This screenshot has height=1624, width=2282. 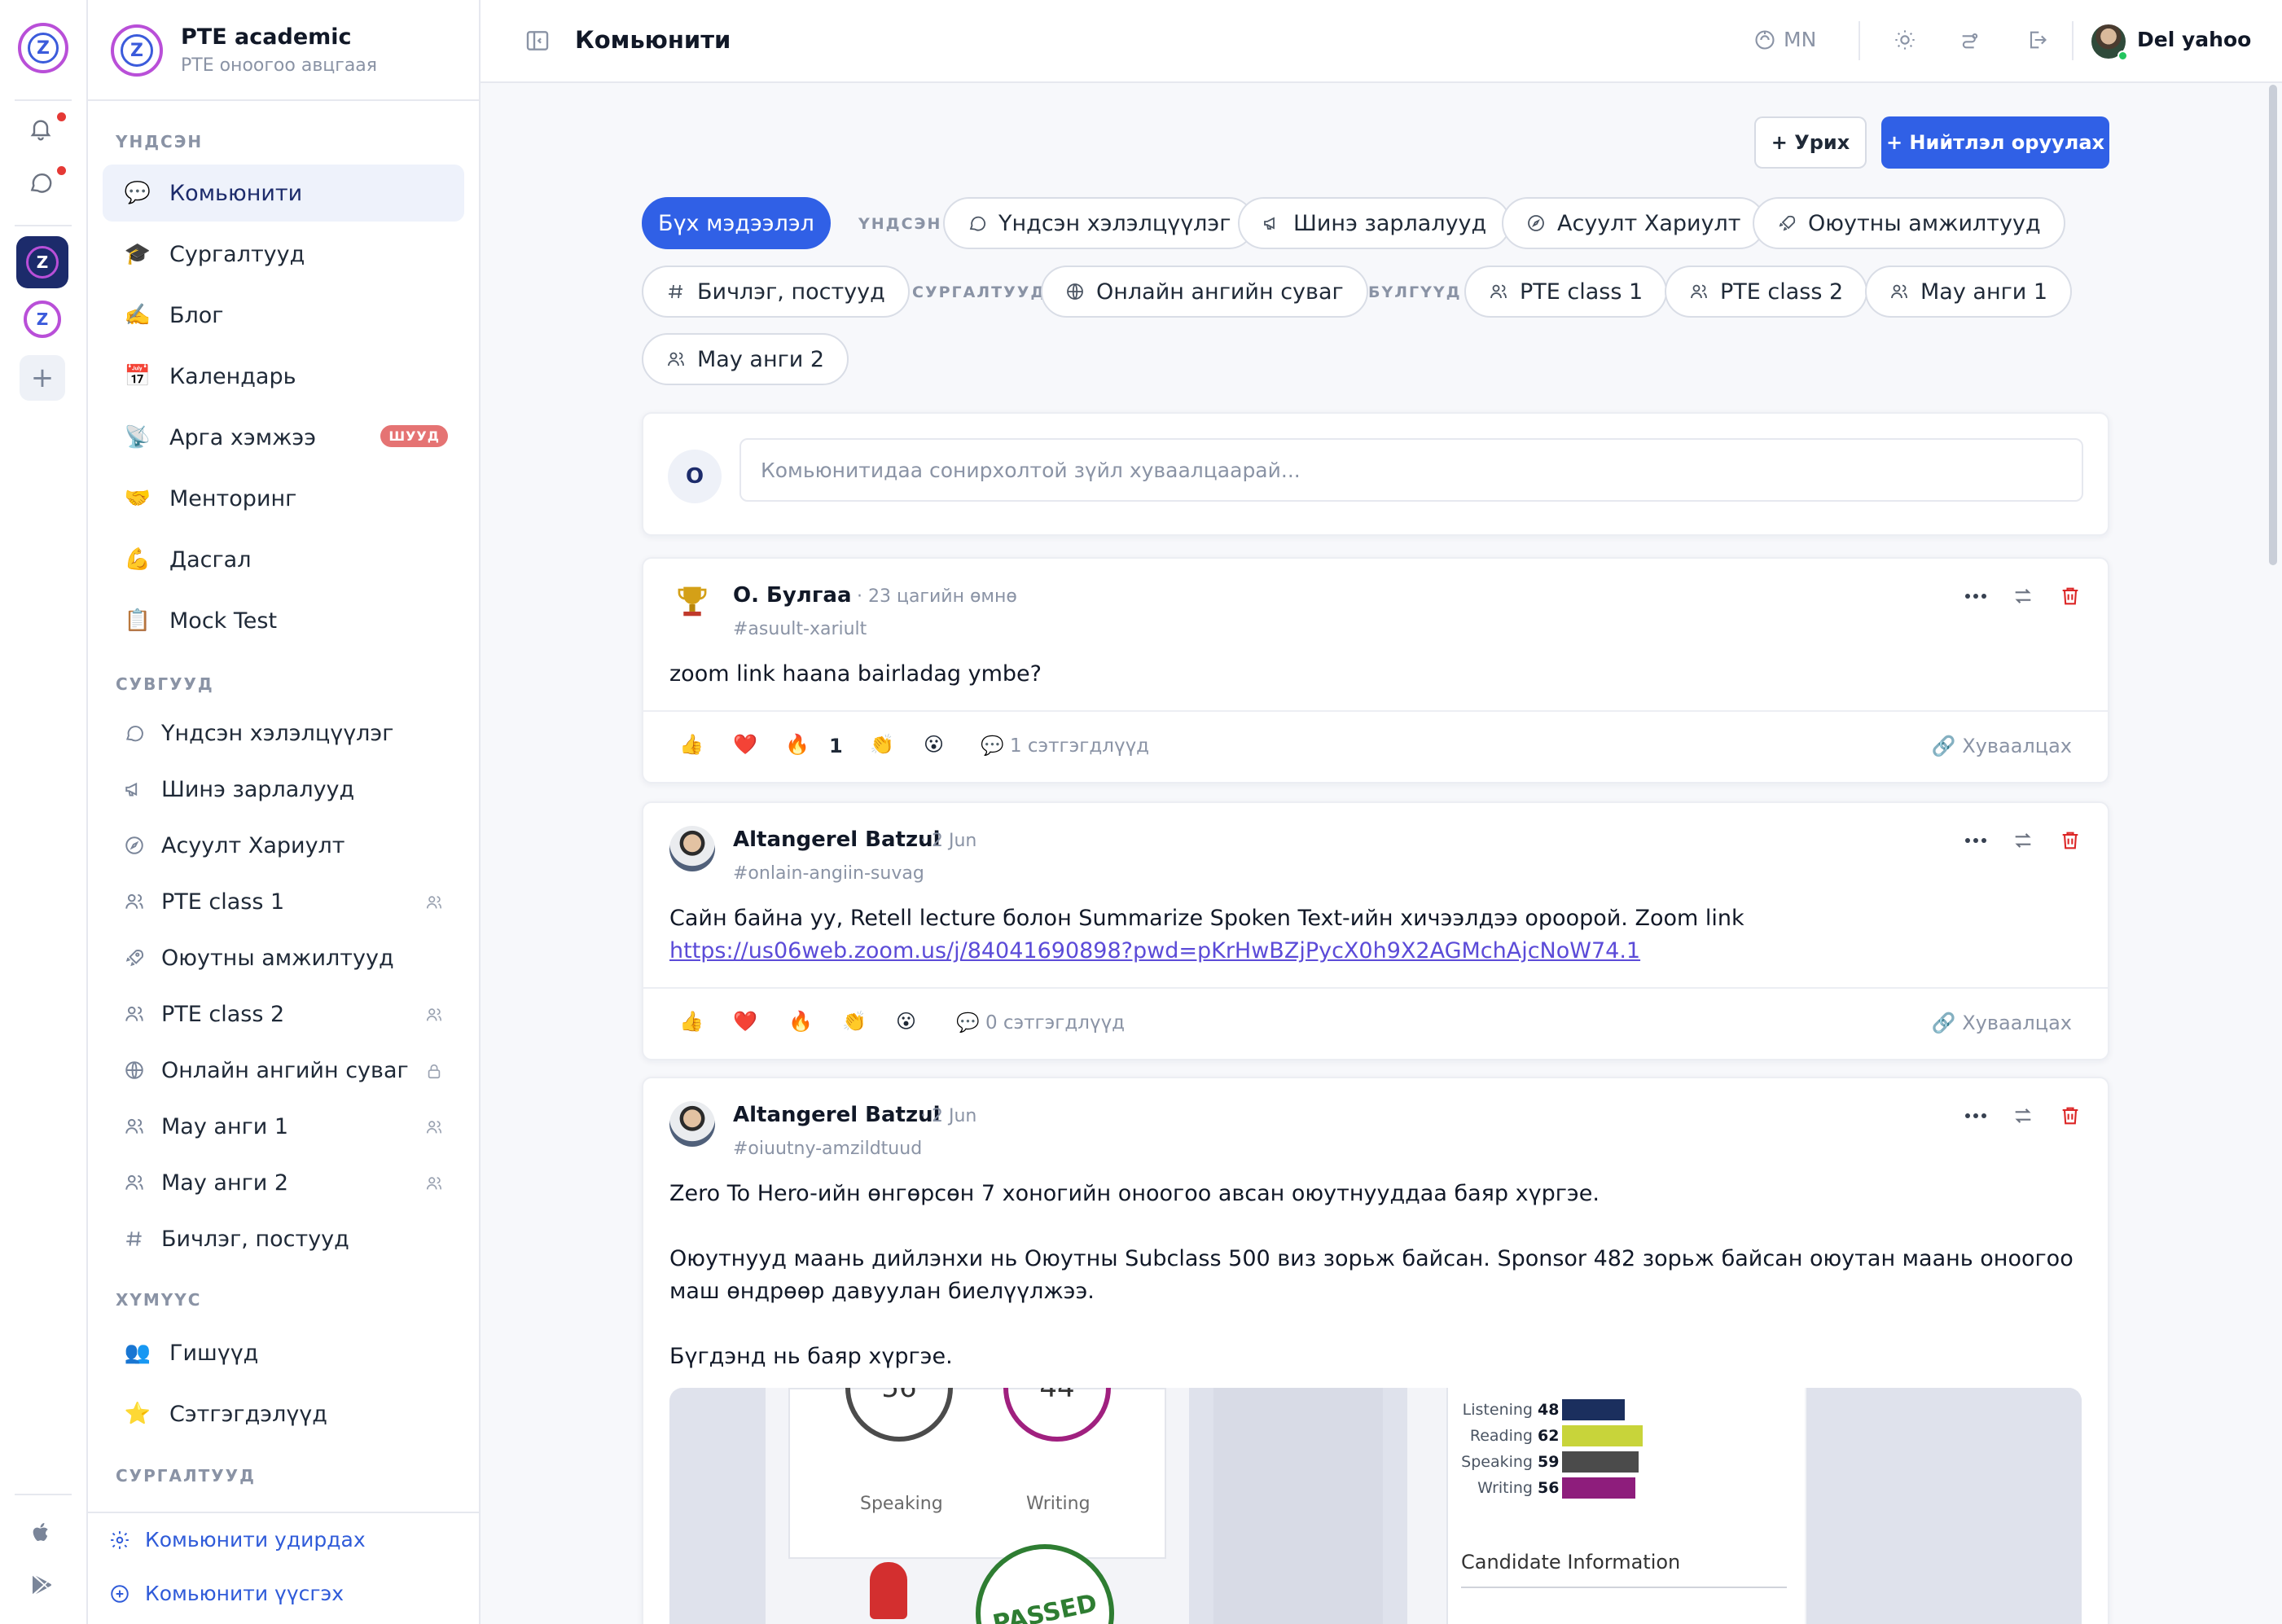 What do you see at coordinates (1415, 292) in the screenshot?
I see `filter-group-label-groups: БҮЛГҮҮД` at bounding box center [1415, 292].